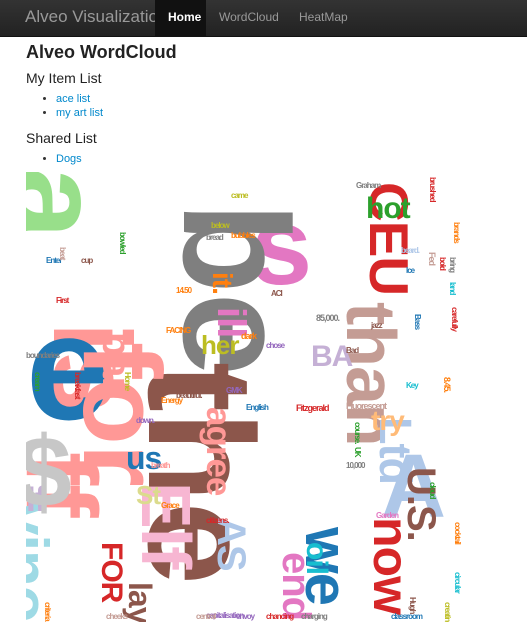 This screenshot has height=641, width=527. Describe the element at coordinates (280, 616) in the screenshot. I see `cloud-word: chancing` at that location.